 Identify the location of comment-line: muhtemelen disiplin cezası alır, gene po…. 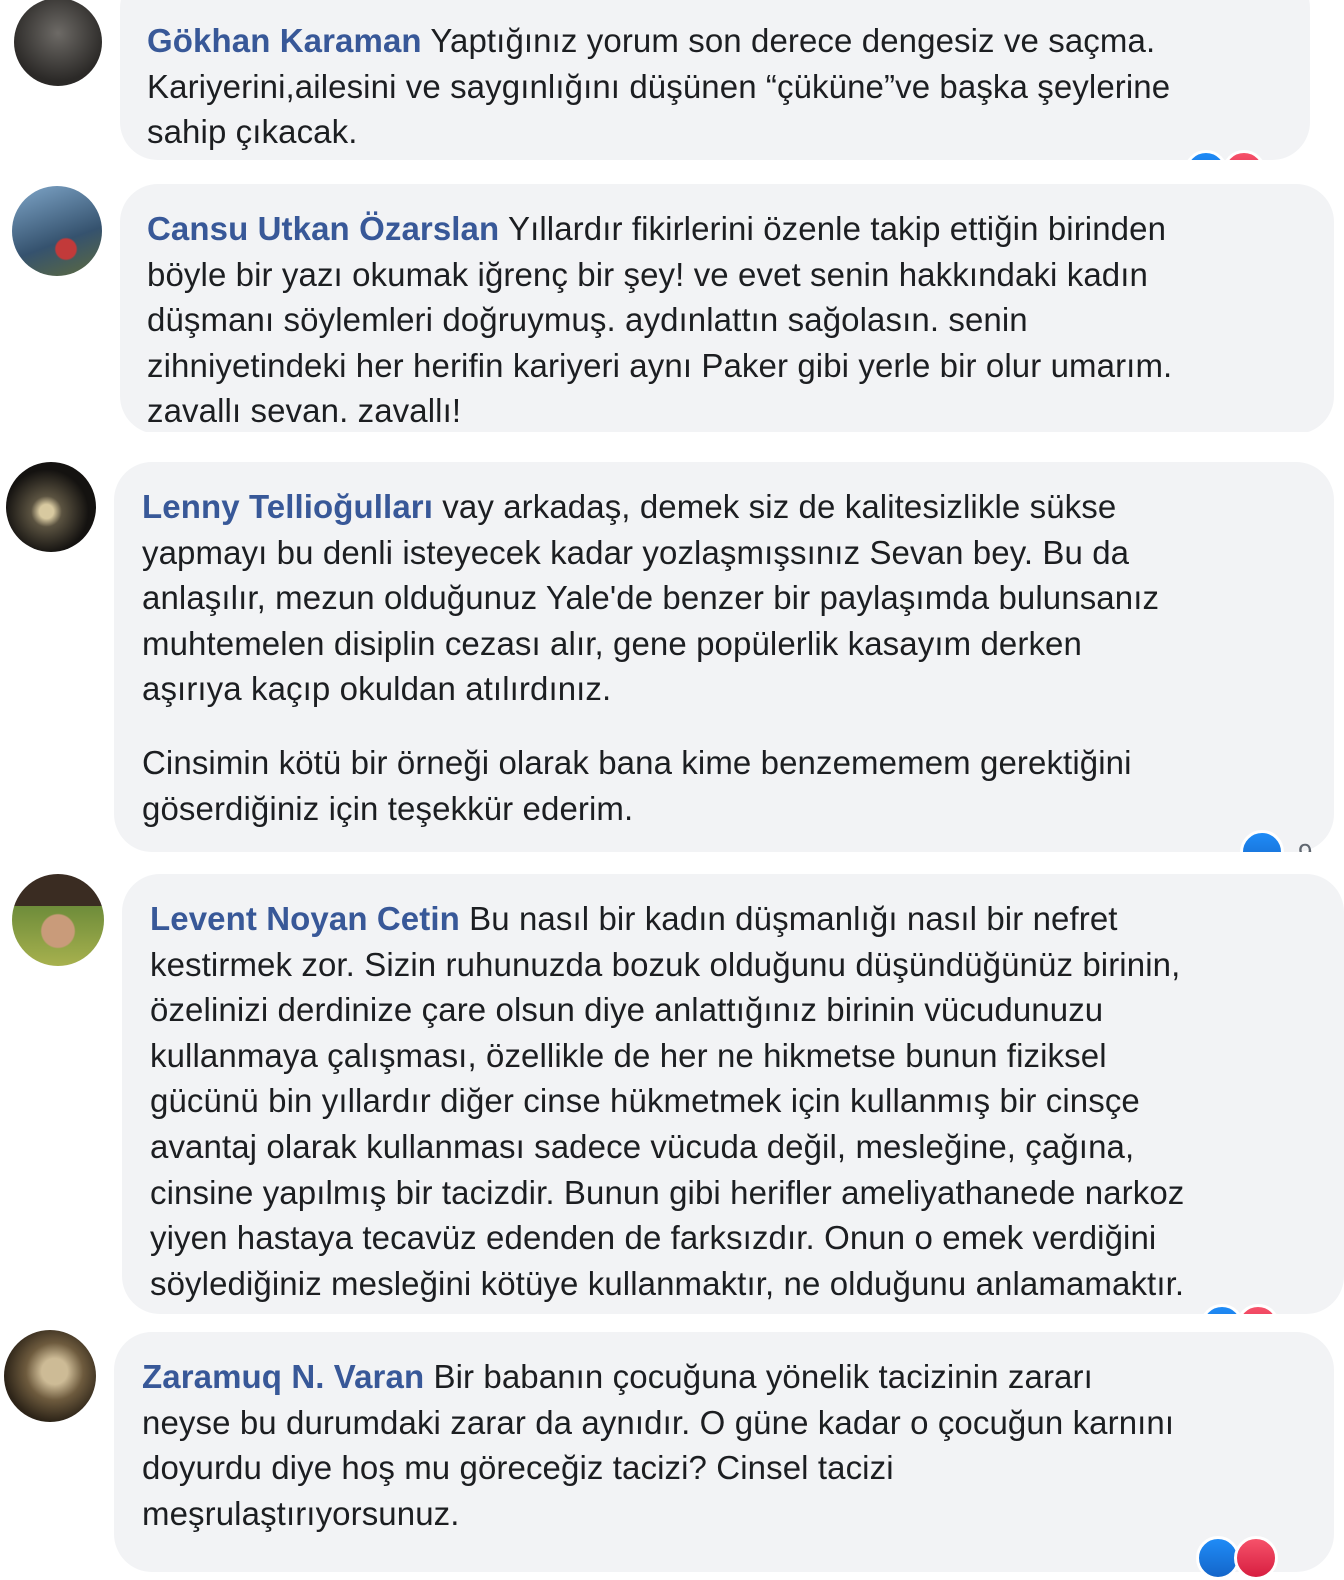
(612, 643).